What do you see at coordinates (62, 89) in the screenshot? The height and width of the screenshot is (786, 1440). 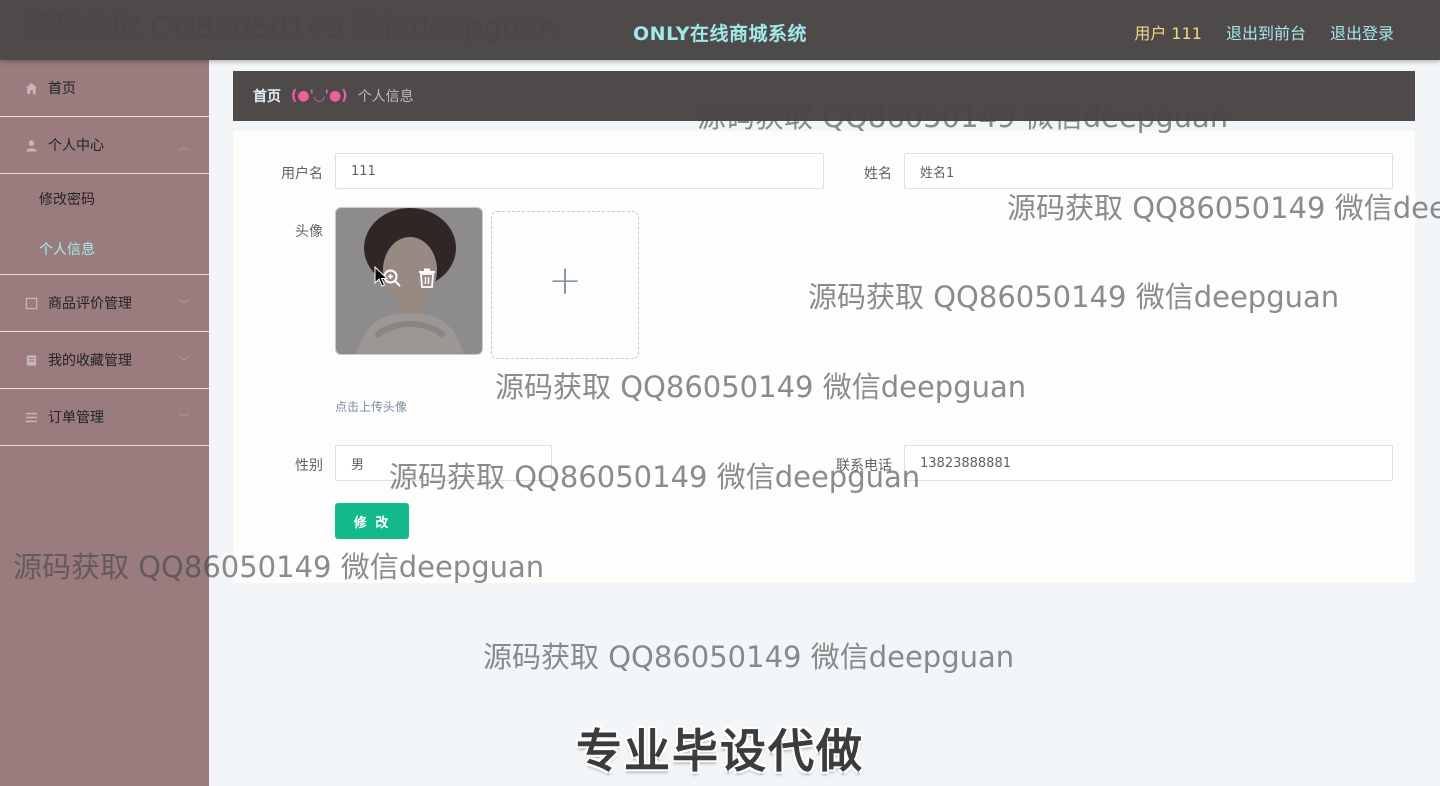 I see `sidebar-item-label: 首页` at bounding box center [62, 89].